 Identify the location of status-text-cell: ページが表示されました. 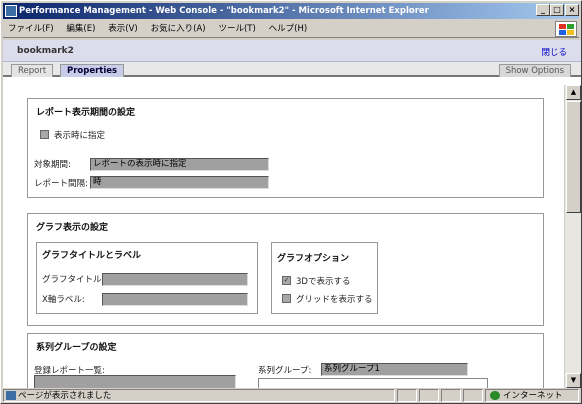
(199, 395).